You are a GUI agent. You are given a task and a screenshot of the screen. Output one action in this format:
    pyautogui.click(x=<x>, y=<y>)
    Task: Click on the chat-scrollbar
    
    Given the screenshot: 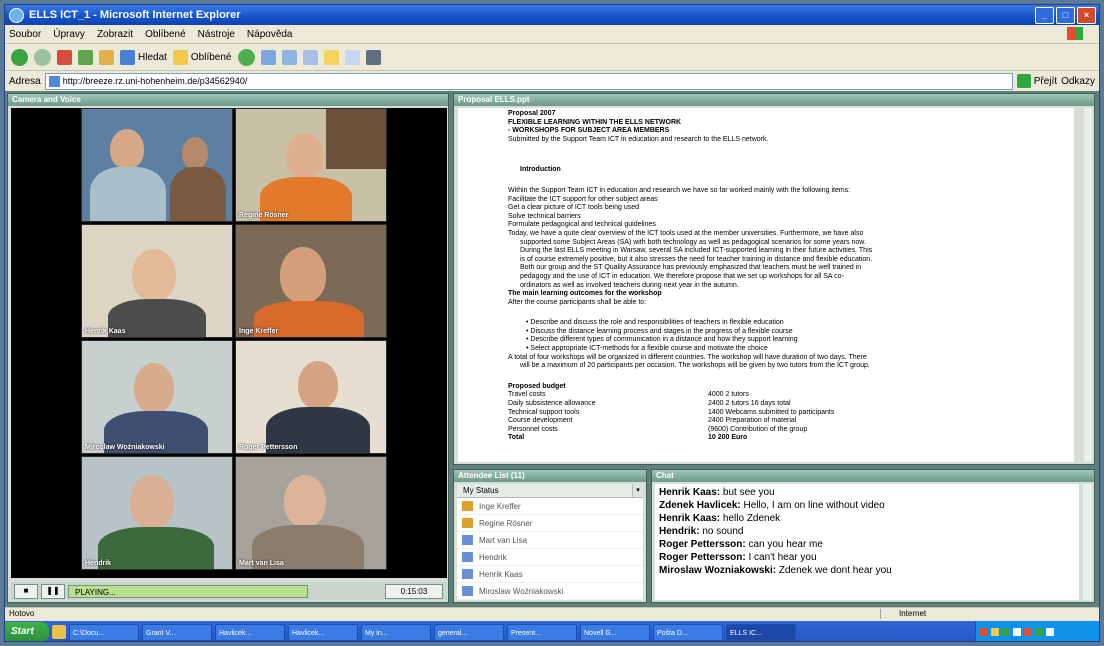 What is the action you would take?
    pyautogui.click(x=1087, y=542)
    